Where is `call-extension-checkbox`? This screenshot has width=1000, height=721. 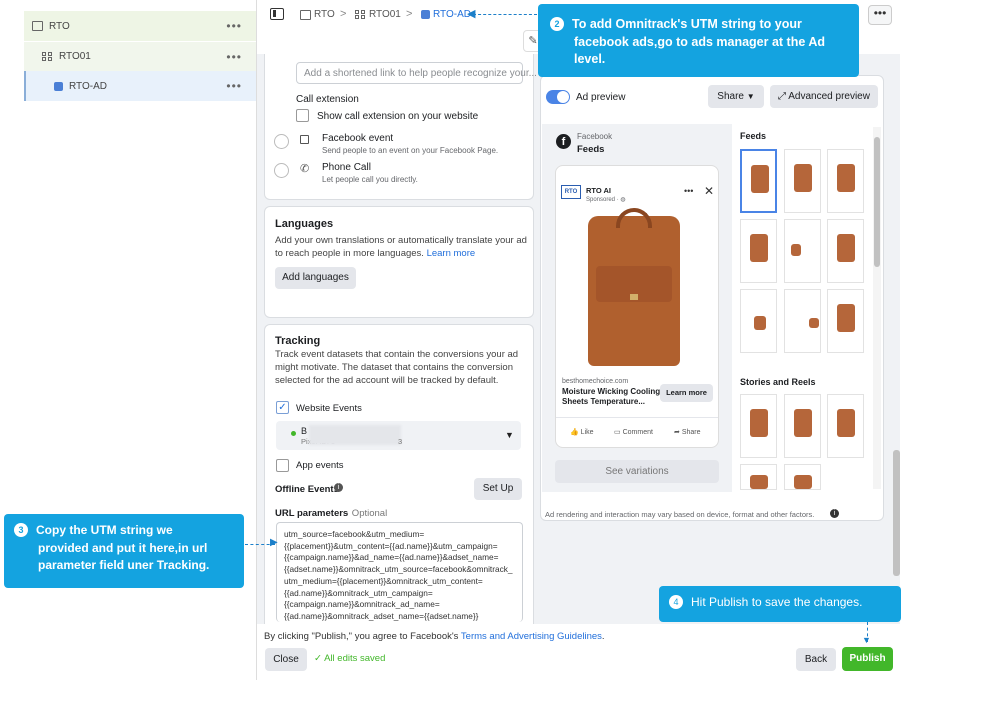
call-extension-checkbox is located at coordinates (302, 115).